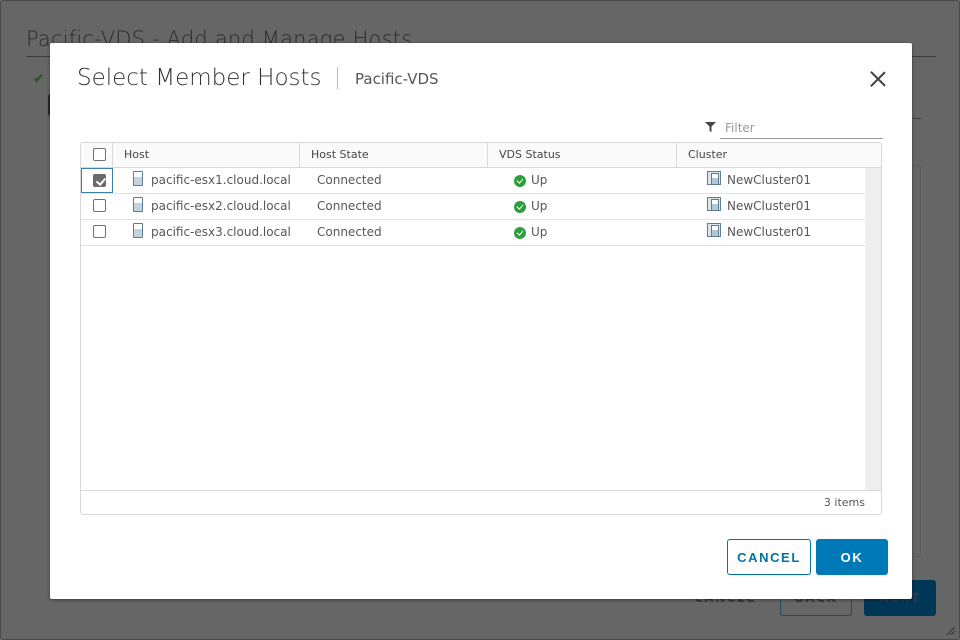  I want to click on wizard-content-panel, so click(917, 361).